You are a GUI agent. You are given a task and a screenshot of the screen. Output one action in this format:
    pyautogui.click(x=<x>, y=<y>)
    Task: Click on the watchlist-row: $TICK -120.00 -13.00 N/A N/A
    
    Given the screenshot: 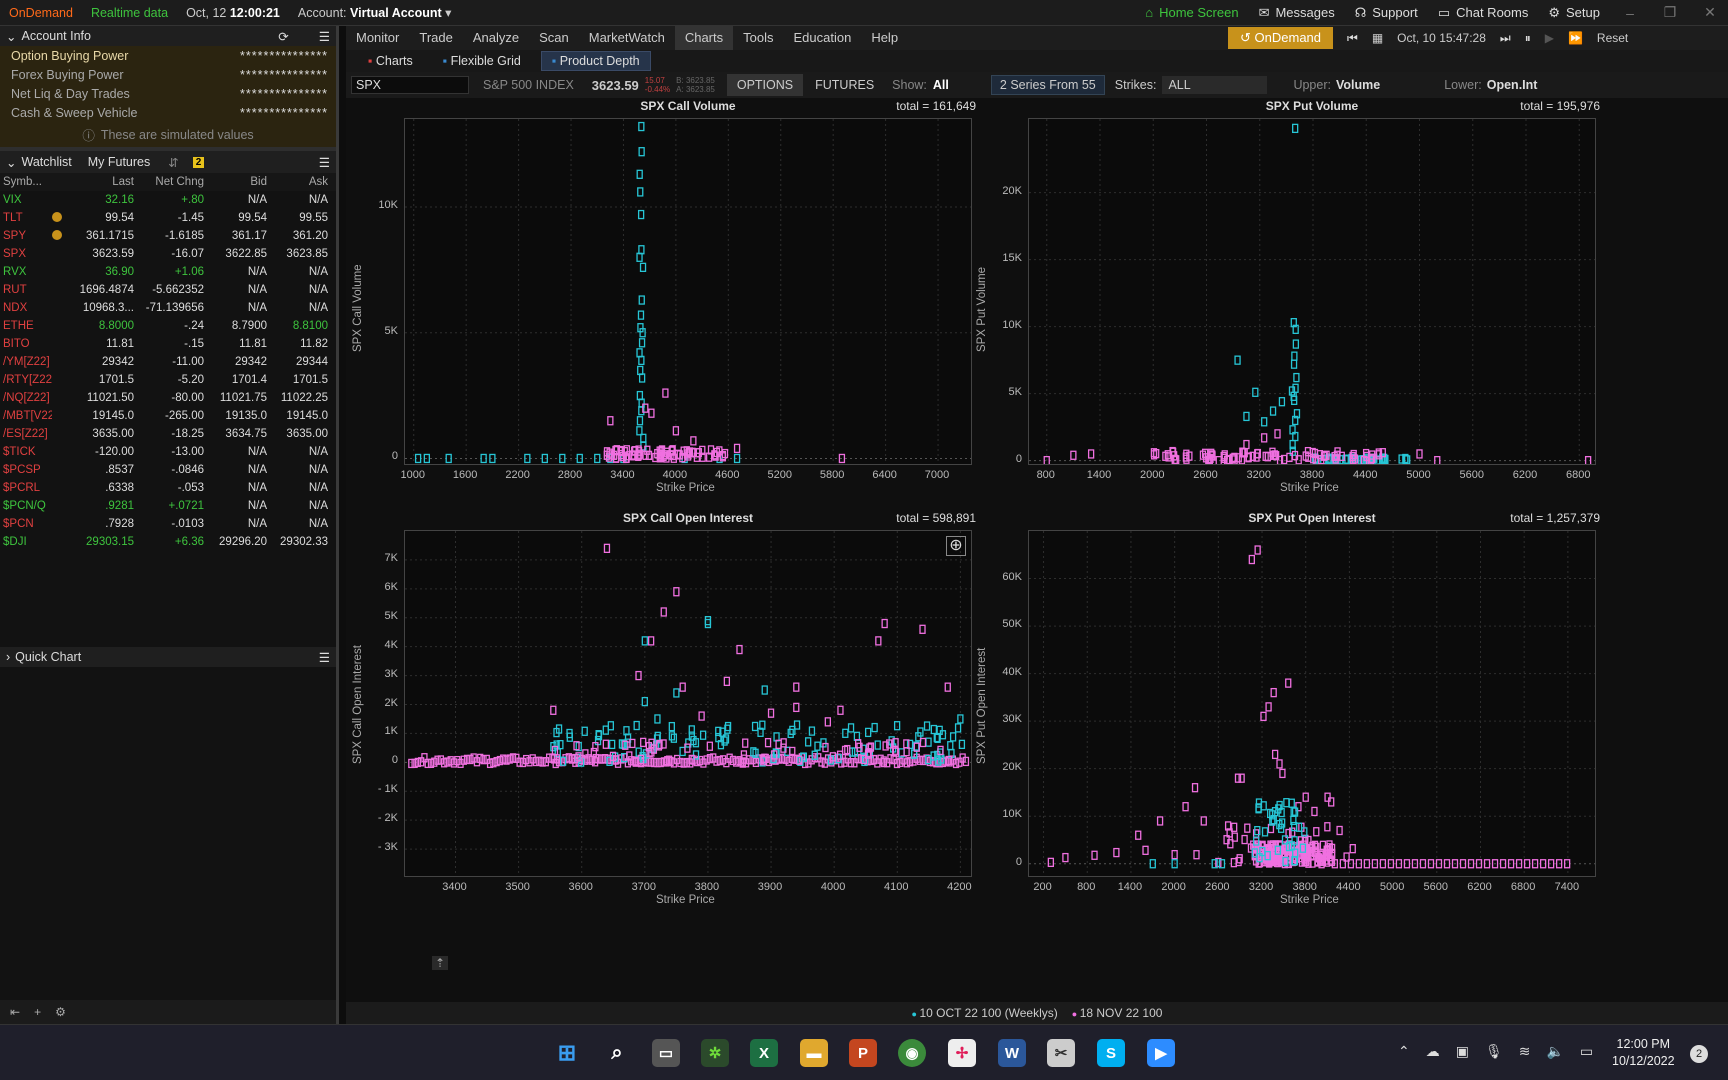 What is the action you would take?
    pyautogui.click(x=168, y=452)
    